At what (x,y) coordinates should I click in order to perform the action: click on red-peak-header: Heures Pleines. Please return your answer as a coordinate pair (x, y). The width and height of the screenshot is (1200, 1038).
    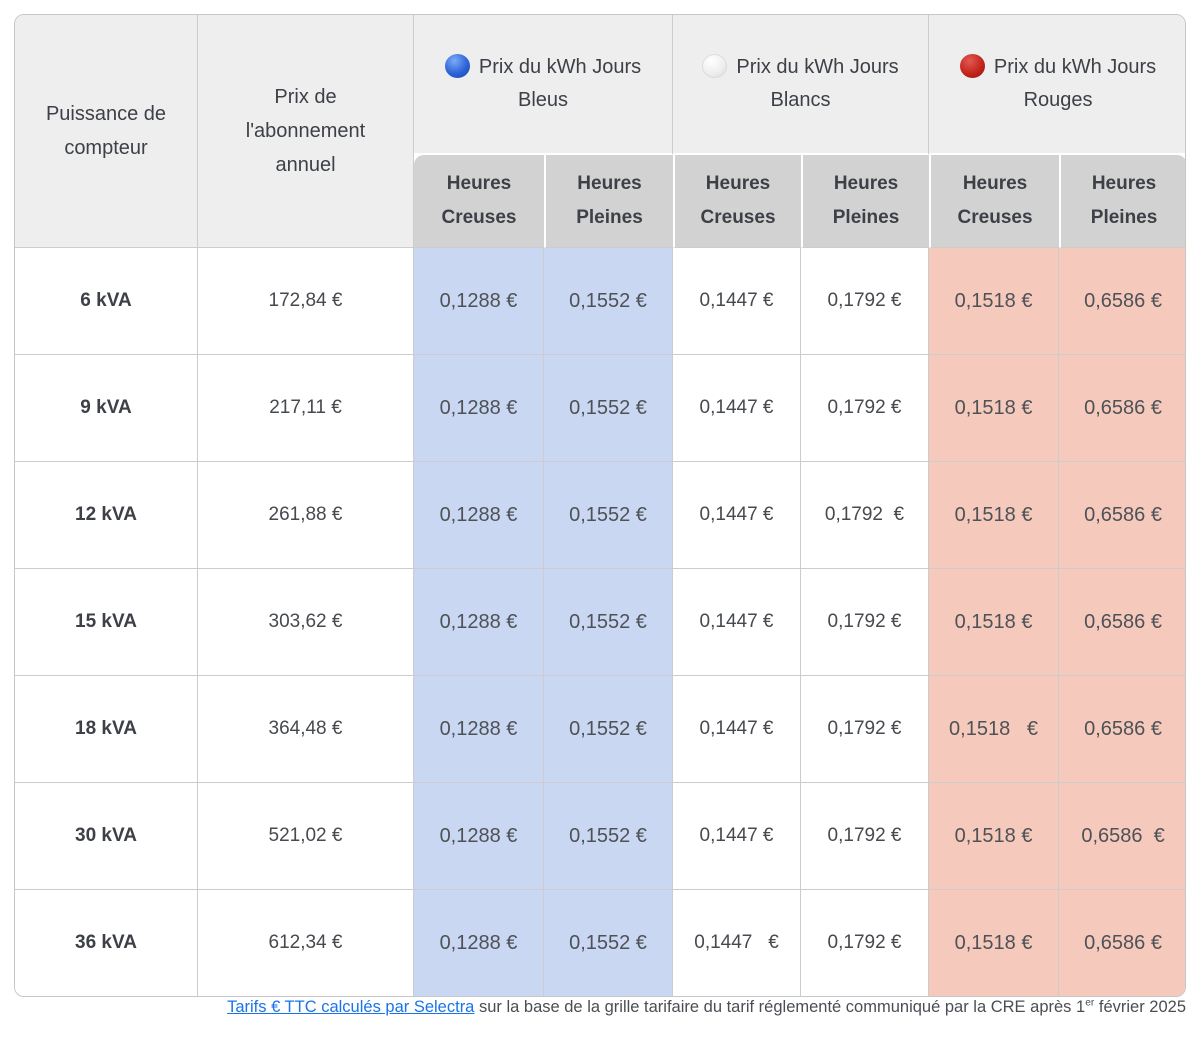
    Looking at the image, I should click on (1122, 201).